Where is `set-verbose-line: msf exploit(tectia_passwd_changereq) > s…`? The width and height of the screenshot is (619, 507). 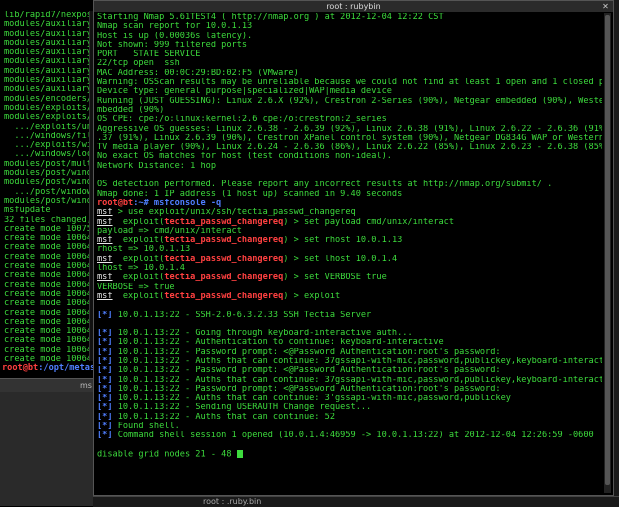
set-verbose-line: msf exploit(tectia_passwd_changereq) > s… is located at coordinates (242, 278).